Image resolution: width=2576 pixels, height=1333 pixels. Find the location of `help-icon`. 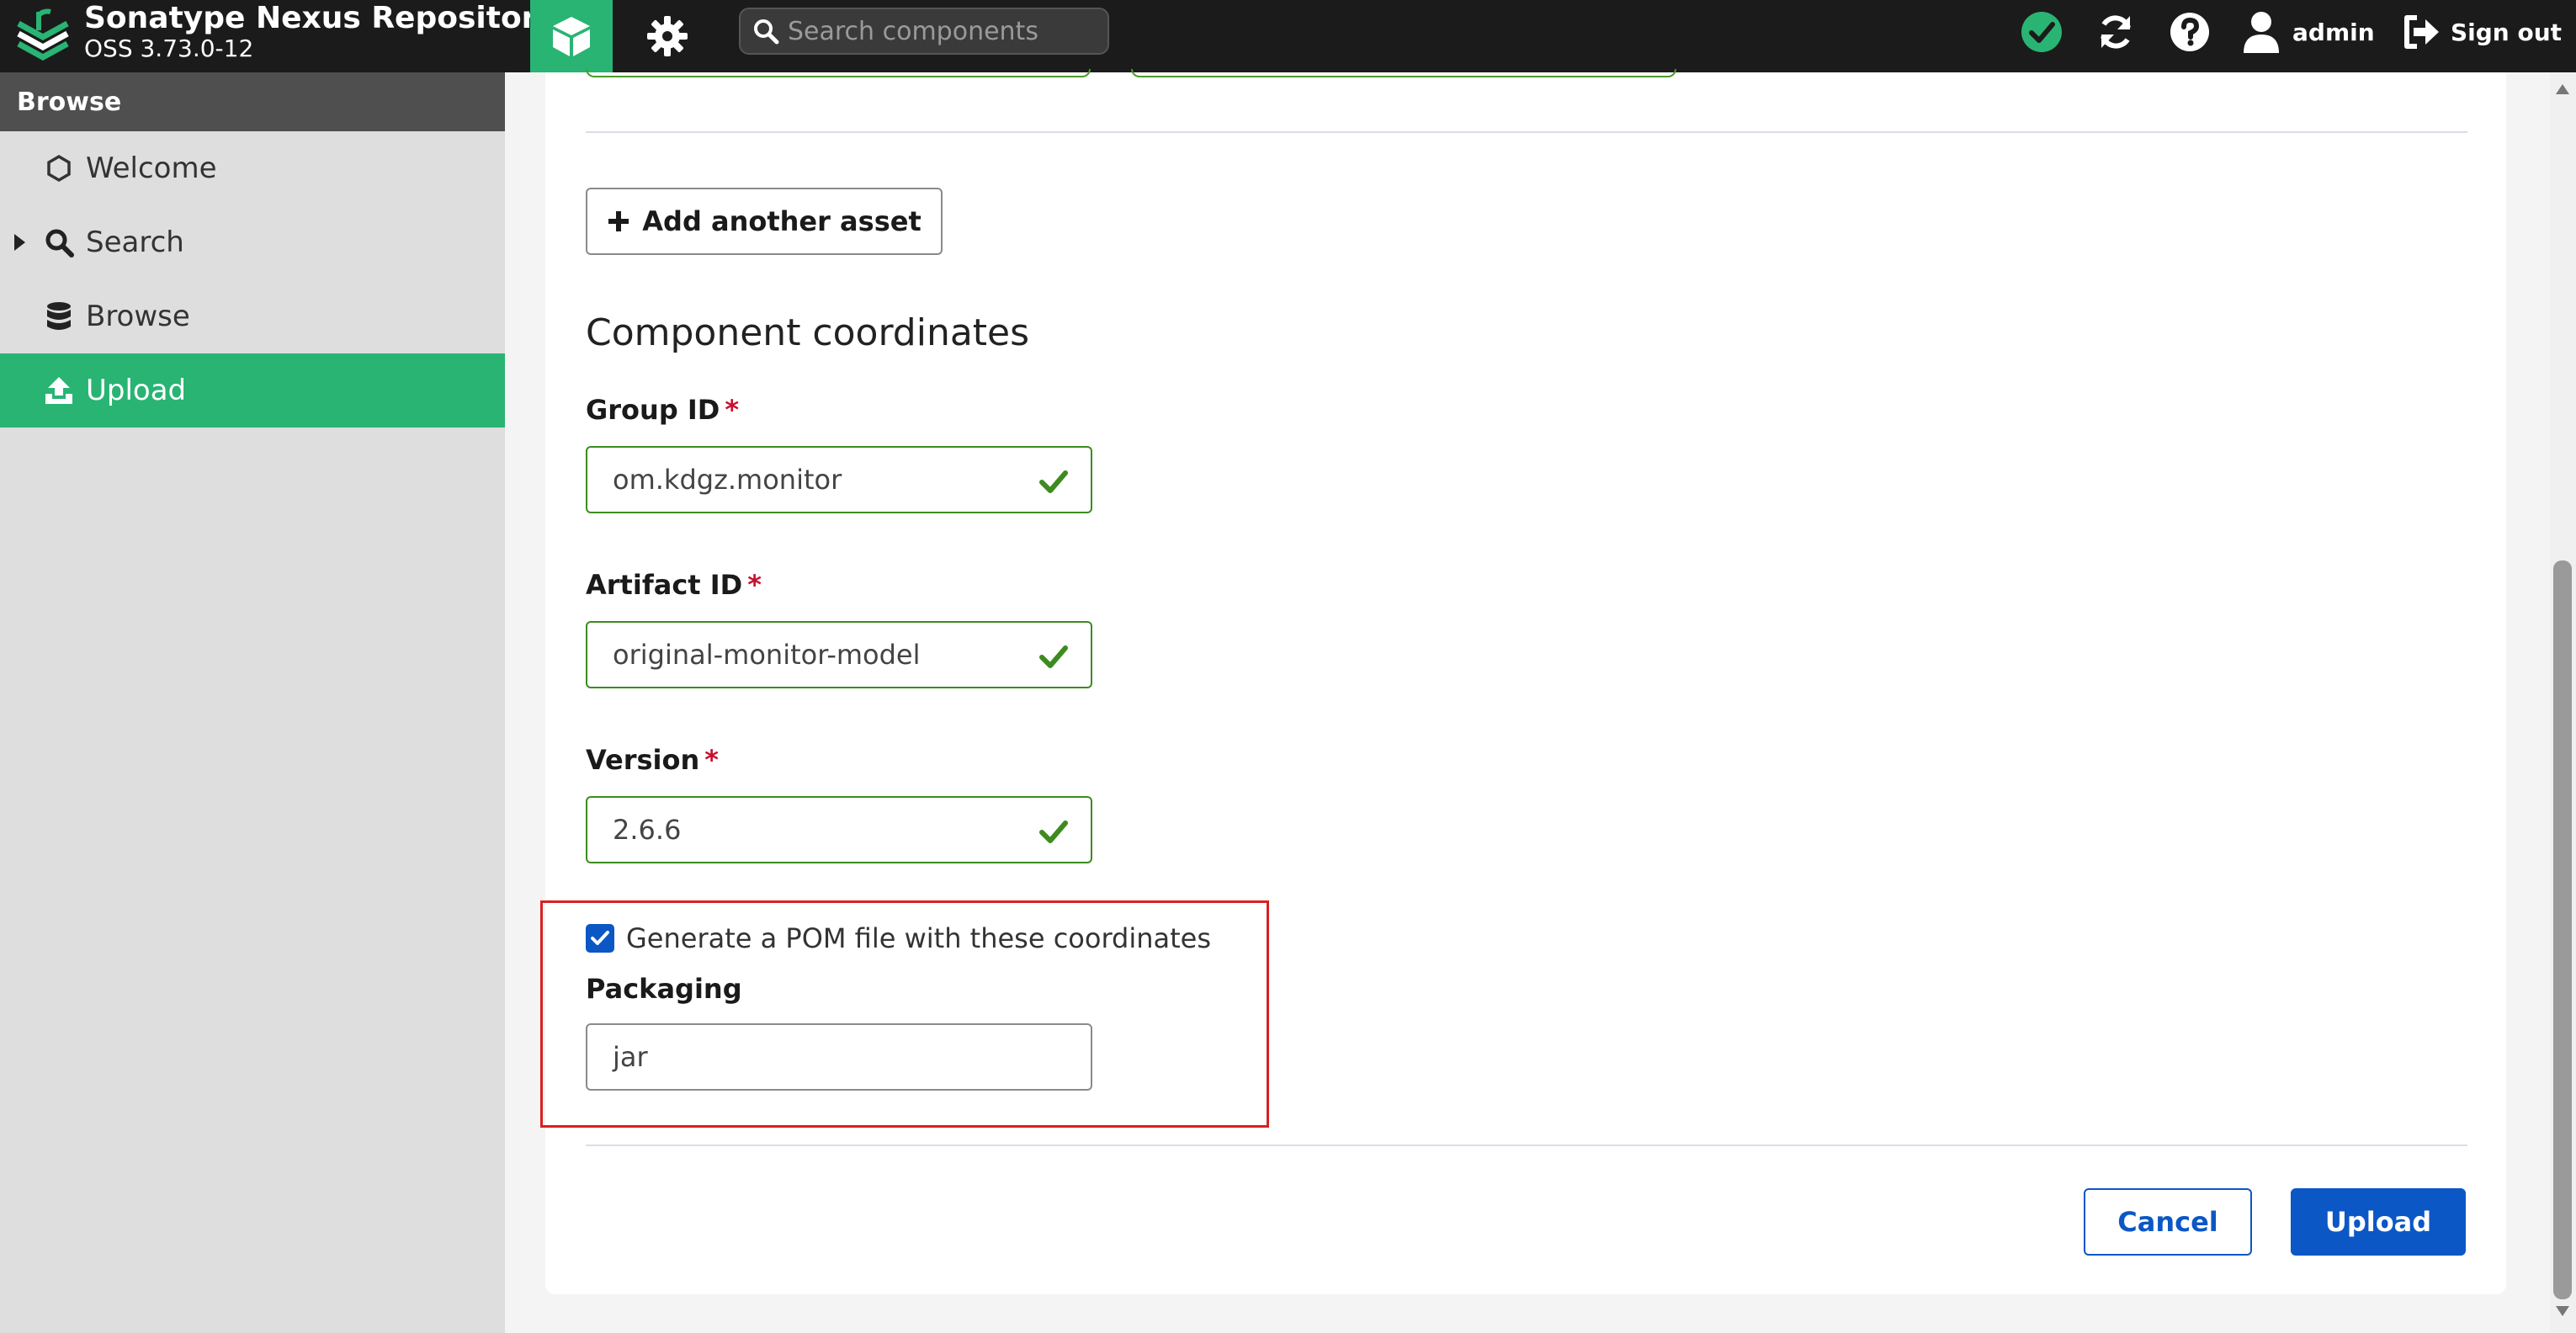

help-icon is located at coordinates (2189, 32).